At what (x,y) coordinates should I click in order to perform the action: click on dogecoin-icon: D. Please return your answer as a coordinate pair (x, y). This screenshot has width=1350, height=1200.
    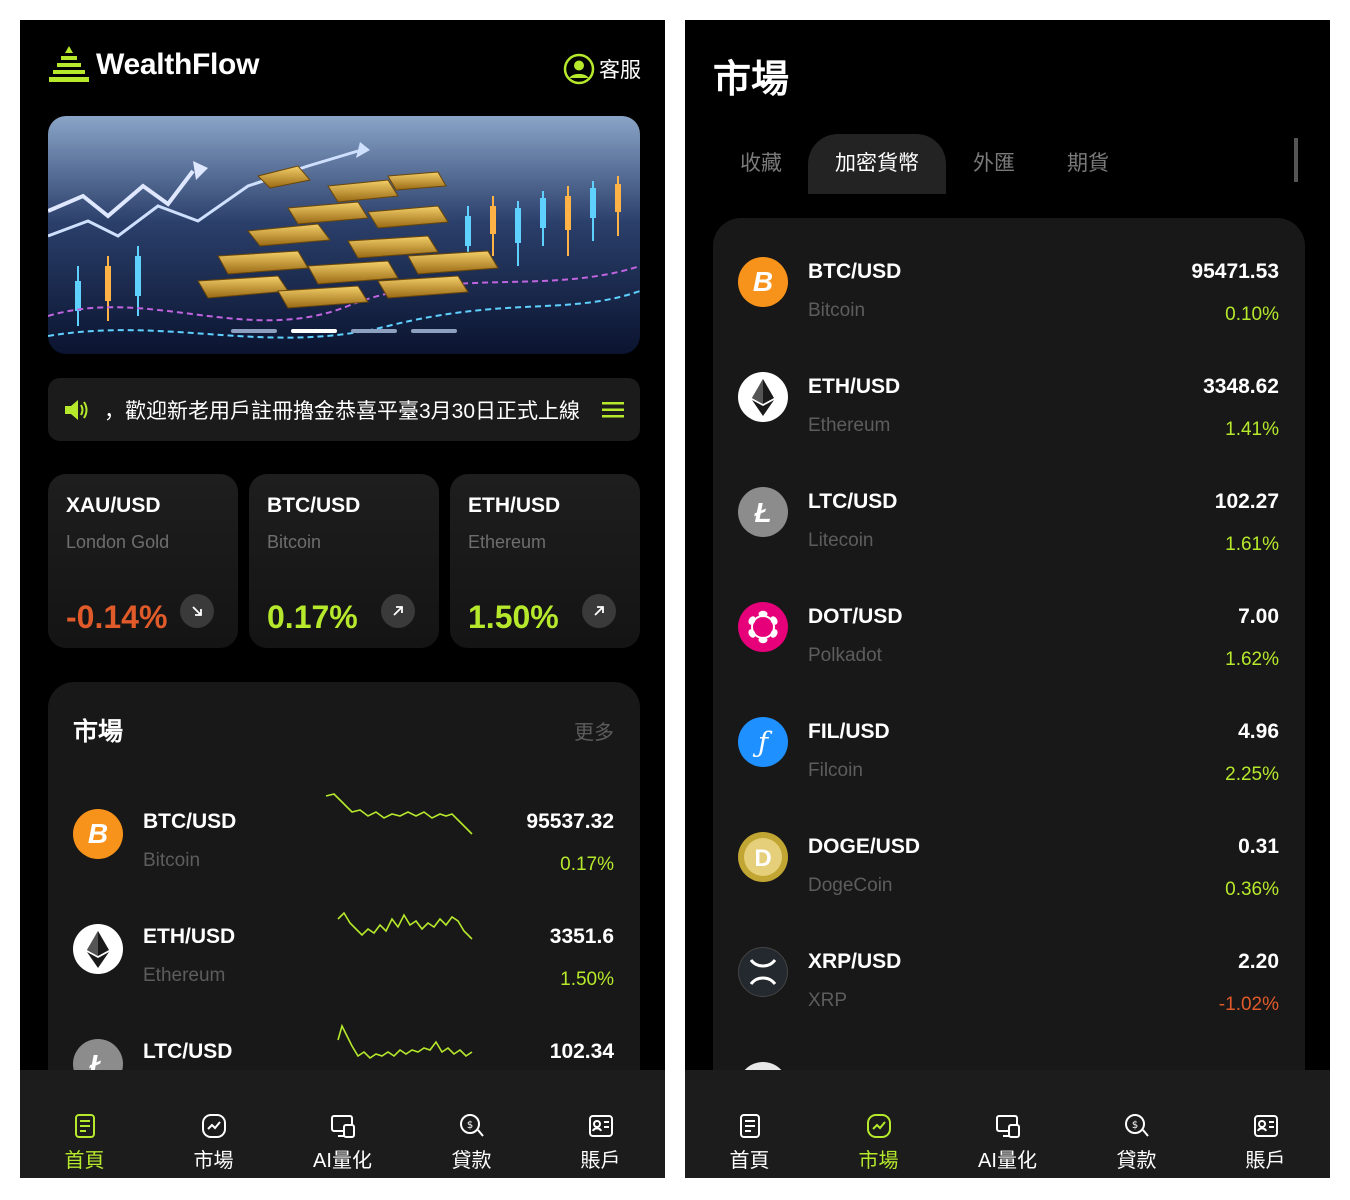
    Looking at the image, I should click on (763, 857).